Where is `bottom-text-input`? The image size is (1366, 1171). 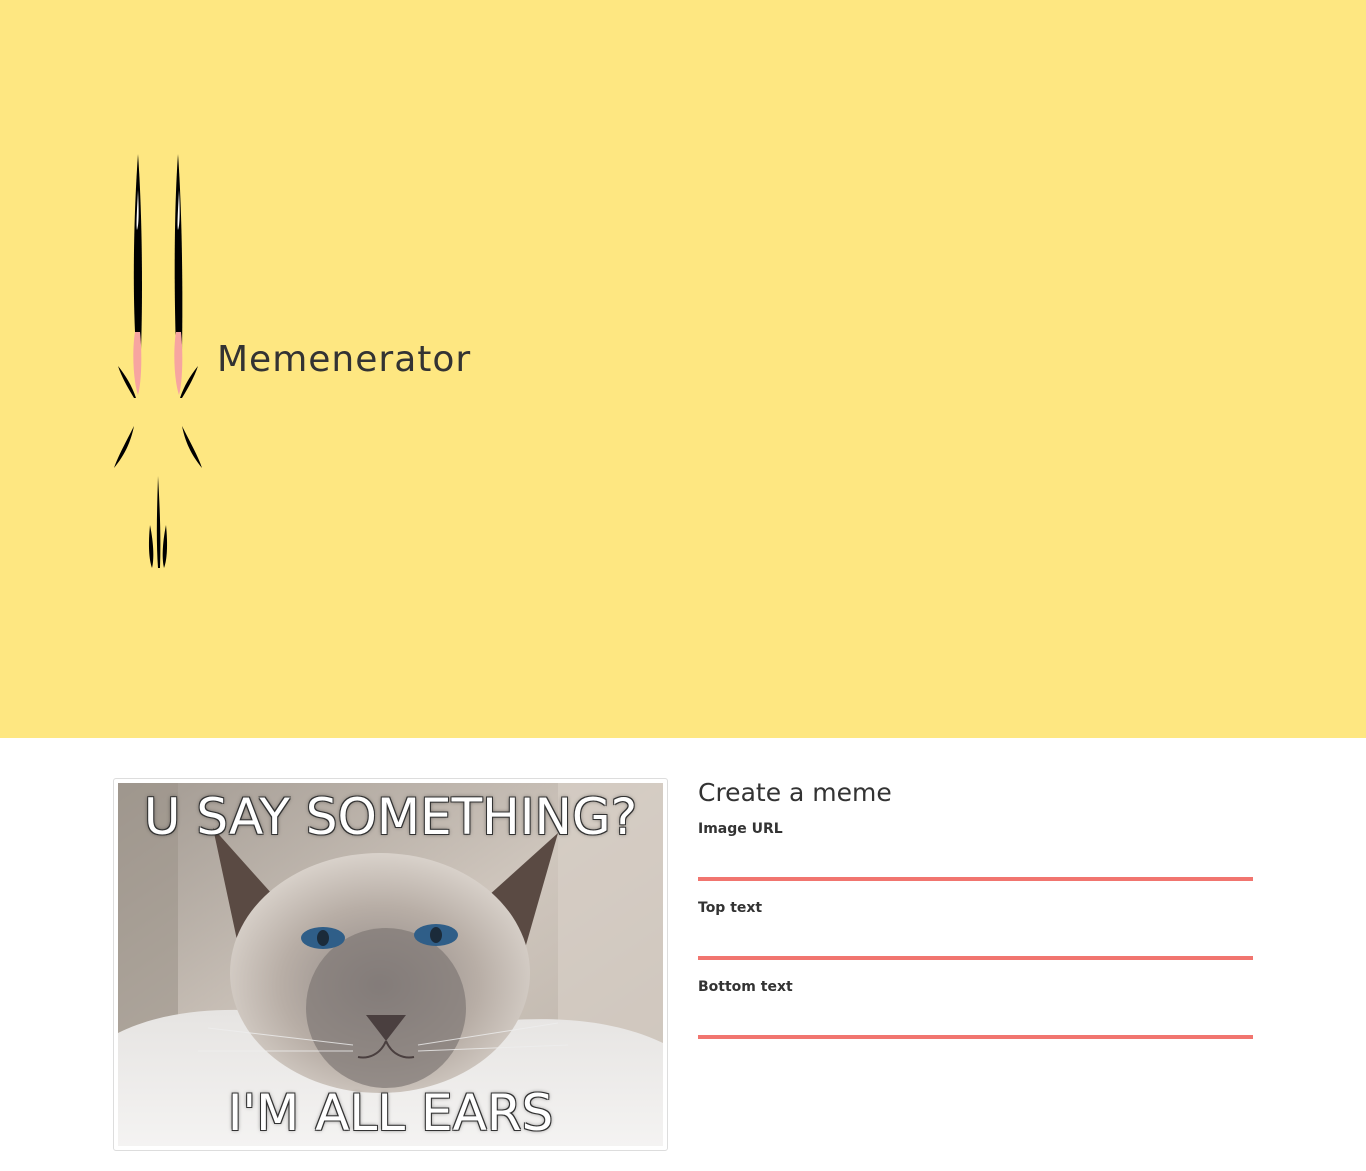
bottom-text-input is located at coordinates (975, 1017).